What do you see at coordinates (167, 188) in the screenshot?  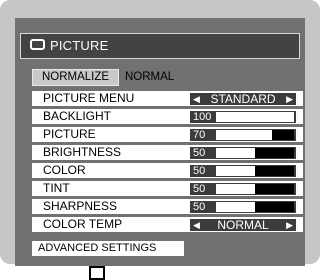 I see `menu-row-tint: TINT 50` at bounding box center [167, 188].